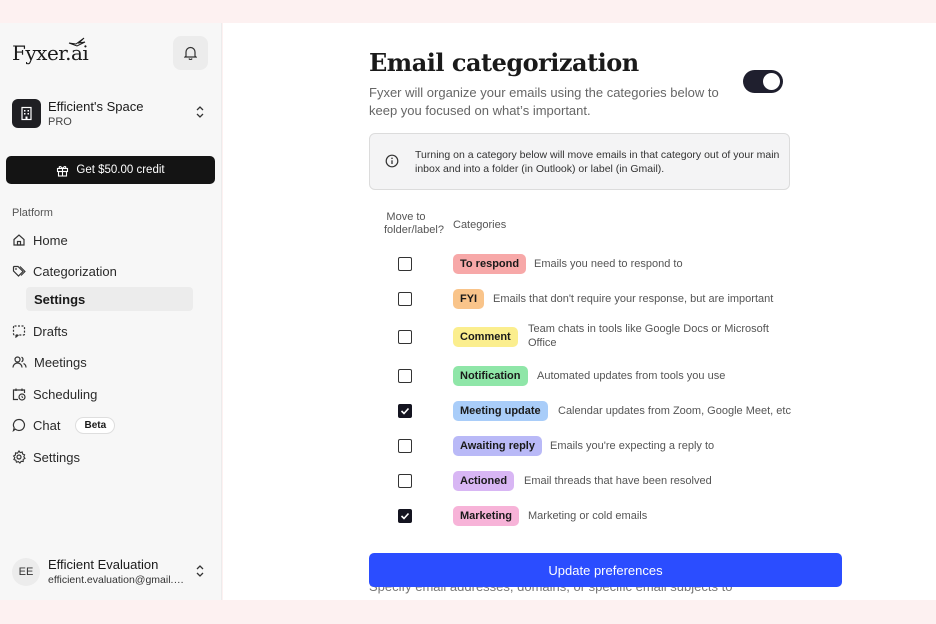 This screenshot has height=624, width=936. Describe the element at coordinates (392, 161) in the screenshot. I see `info-icon` at that location.